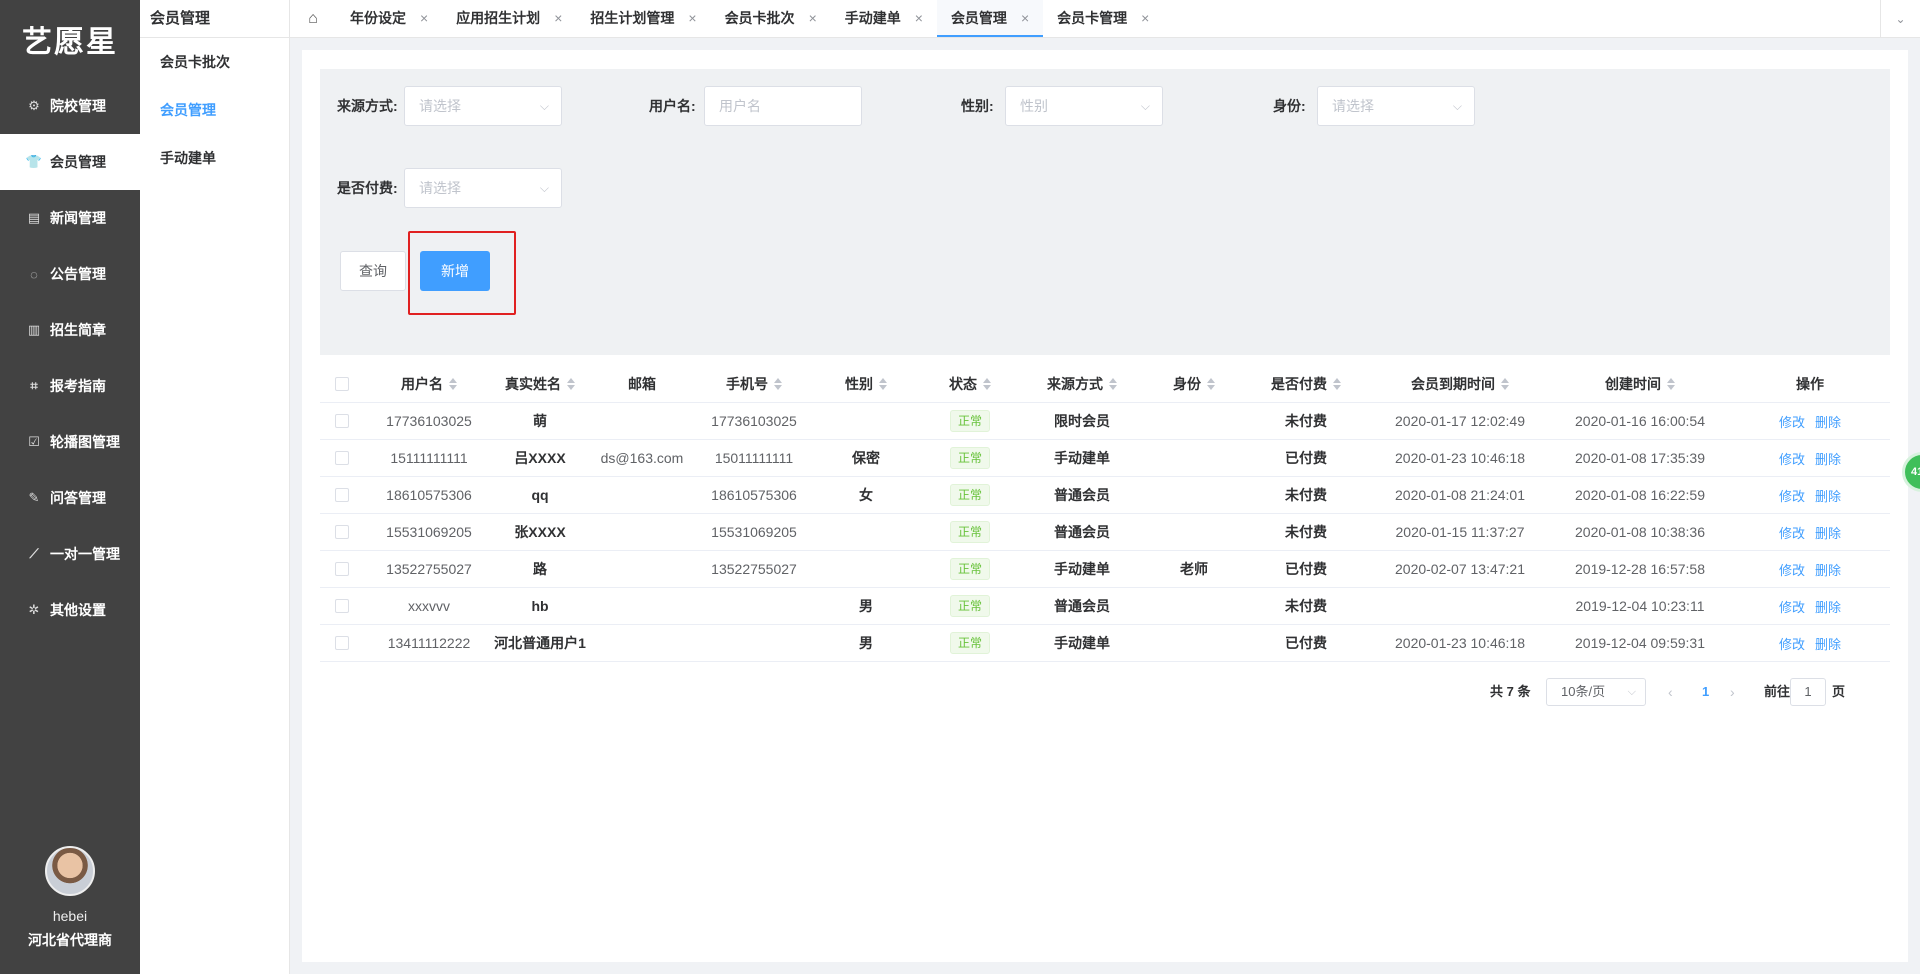 This screenshot has height=974, width=1920. Describe the element at coordinates (483, 188) in the screenshot. I see `paid-select: 请选择 ⌵` at that location.